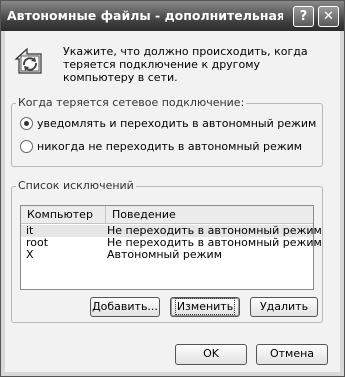 The width and height of the screenshot is (345, 377). Describe the element at coordinates (76, 185) in the screenshot. I see `exceptions-group-label: Список исключений` at that location.